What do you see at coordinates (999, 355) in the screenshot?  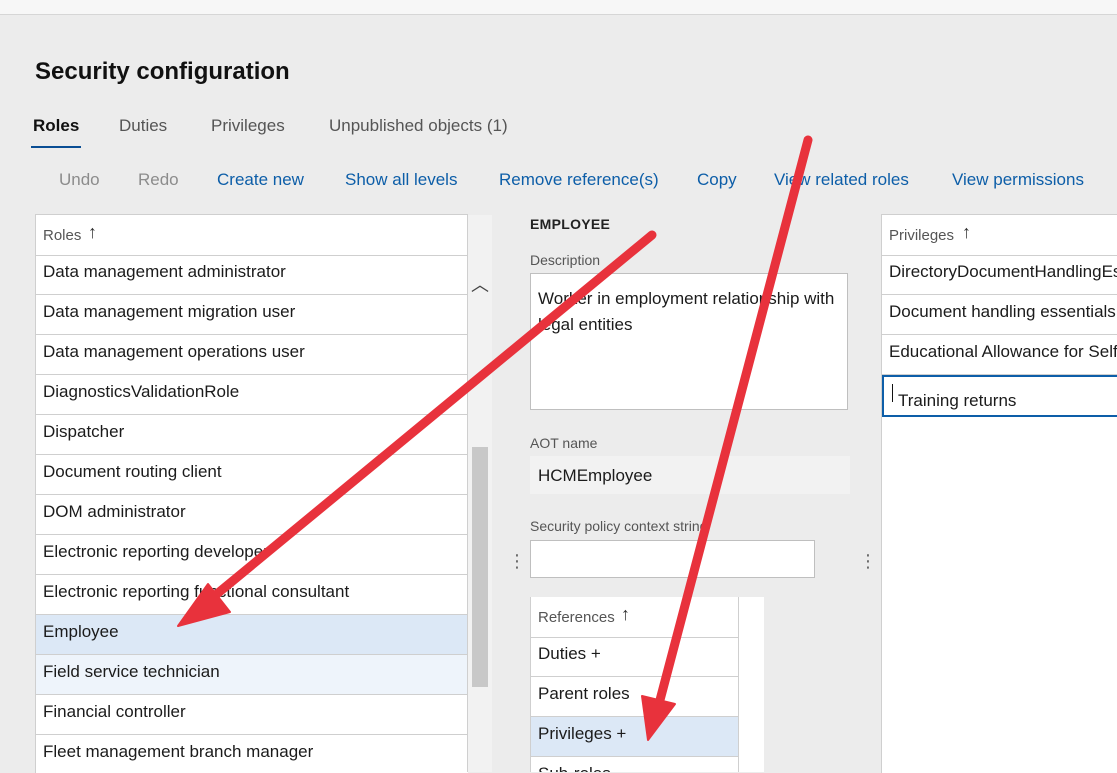 I see `privilege-row: Educational Allowance for Self Service` at bounding box center [999, 355].